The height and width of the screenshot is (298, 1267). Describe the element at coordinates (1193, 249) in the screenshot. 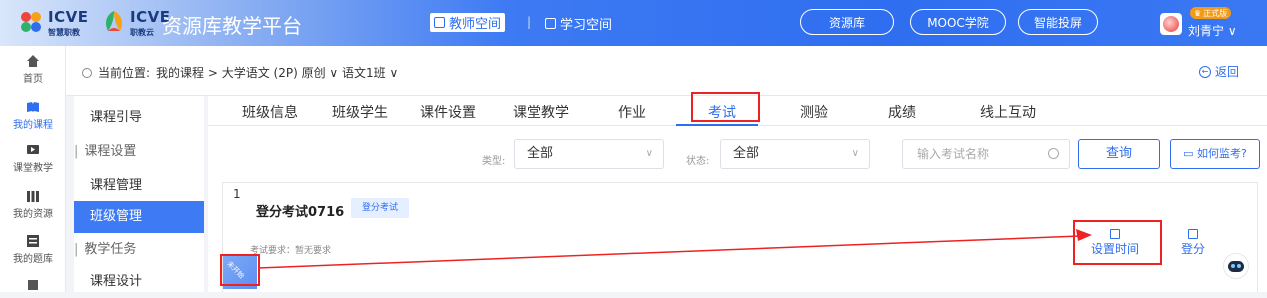

I see `grade-entry-label: 登分` at that location.